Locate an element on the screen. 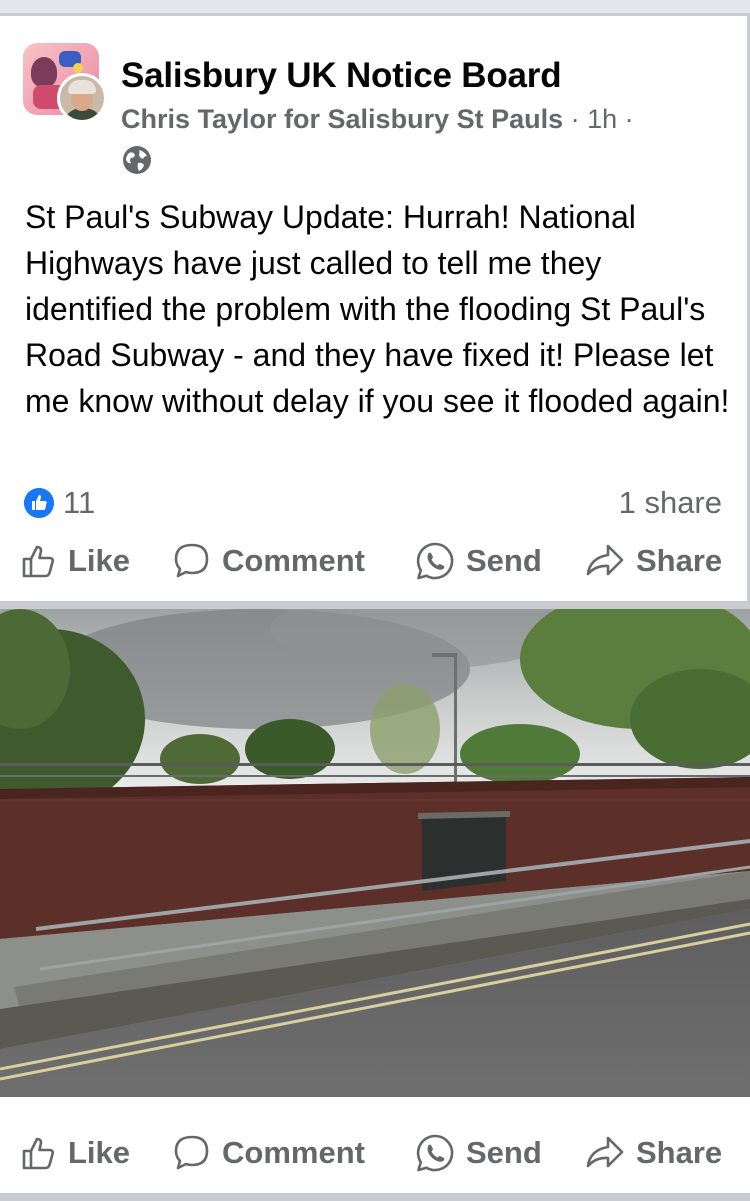 This screenshot has height=1201, width=750. comment-label: Comment is located at coordinates (293, 560).